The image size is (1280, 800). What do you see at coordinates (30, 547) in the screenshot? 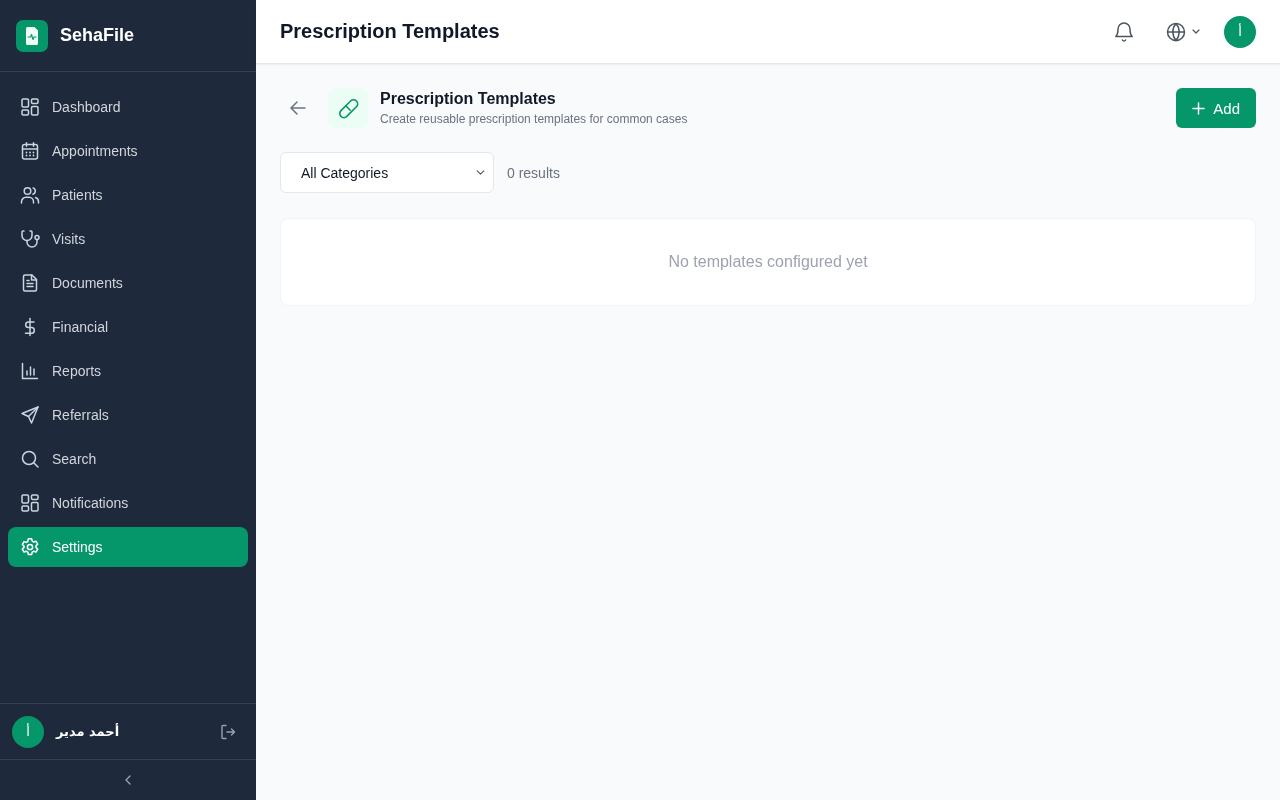
I see `settings-icon` at bounding box center [30, 547].